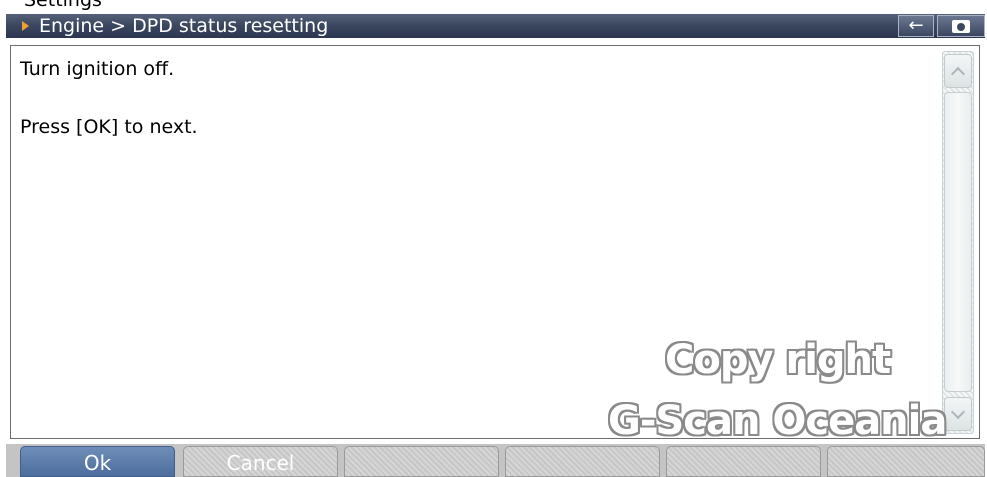  What do you see at coordinates (25, 26) in the screenshot?
I see `caret-right-icon` at bounding box center [25, 26].